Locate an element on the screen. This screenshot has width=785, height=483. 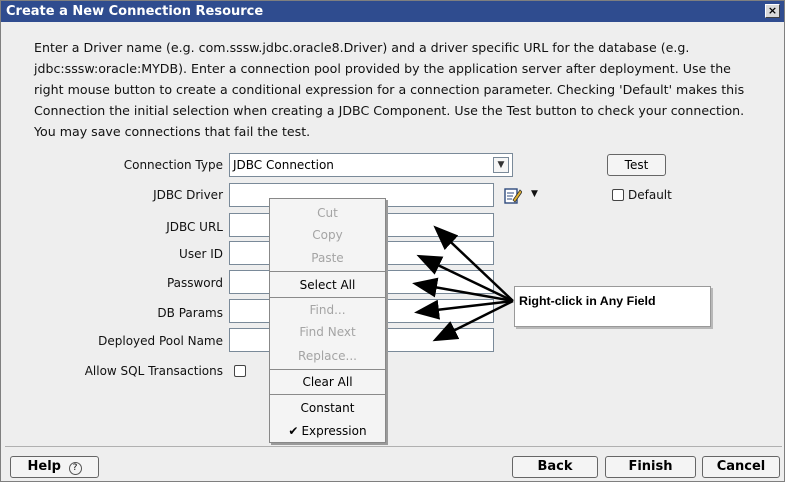
help-icon: ? is located at coordinates (75, 468).